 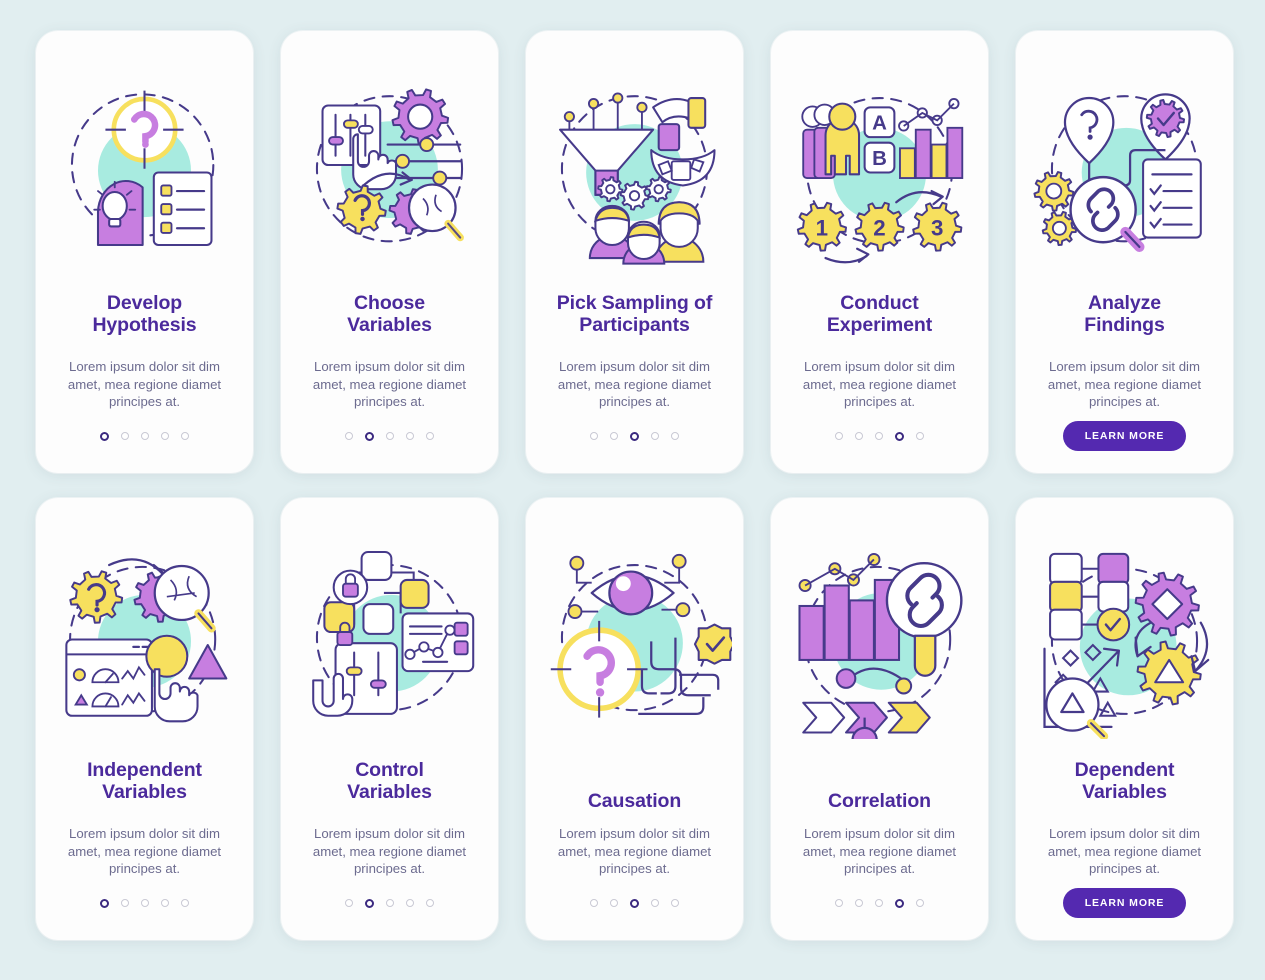 What do you see at coordinates (389, 314) in the screenshot?
I see `card-title: Choose Variables` at bounding box center [389, 314].